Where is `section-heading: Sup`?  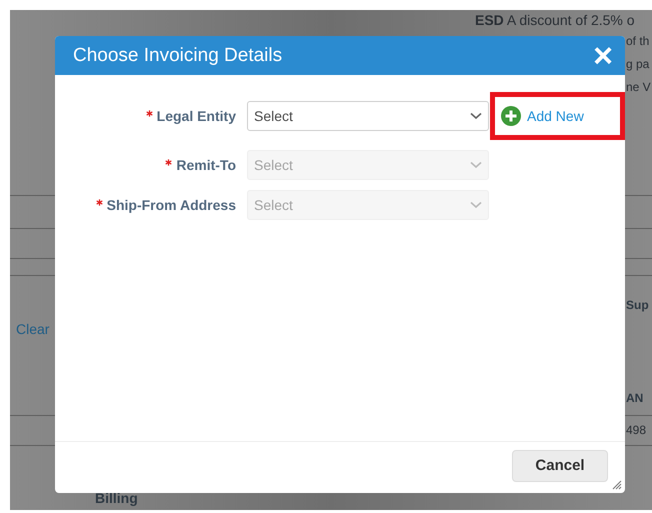
section-heading: Sup is located at coordinates (638, 305).